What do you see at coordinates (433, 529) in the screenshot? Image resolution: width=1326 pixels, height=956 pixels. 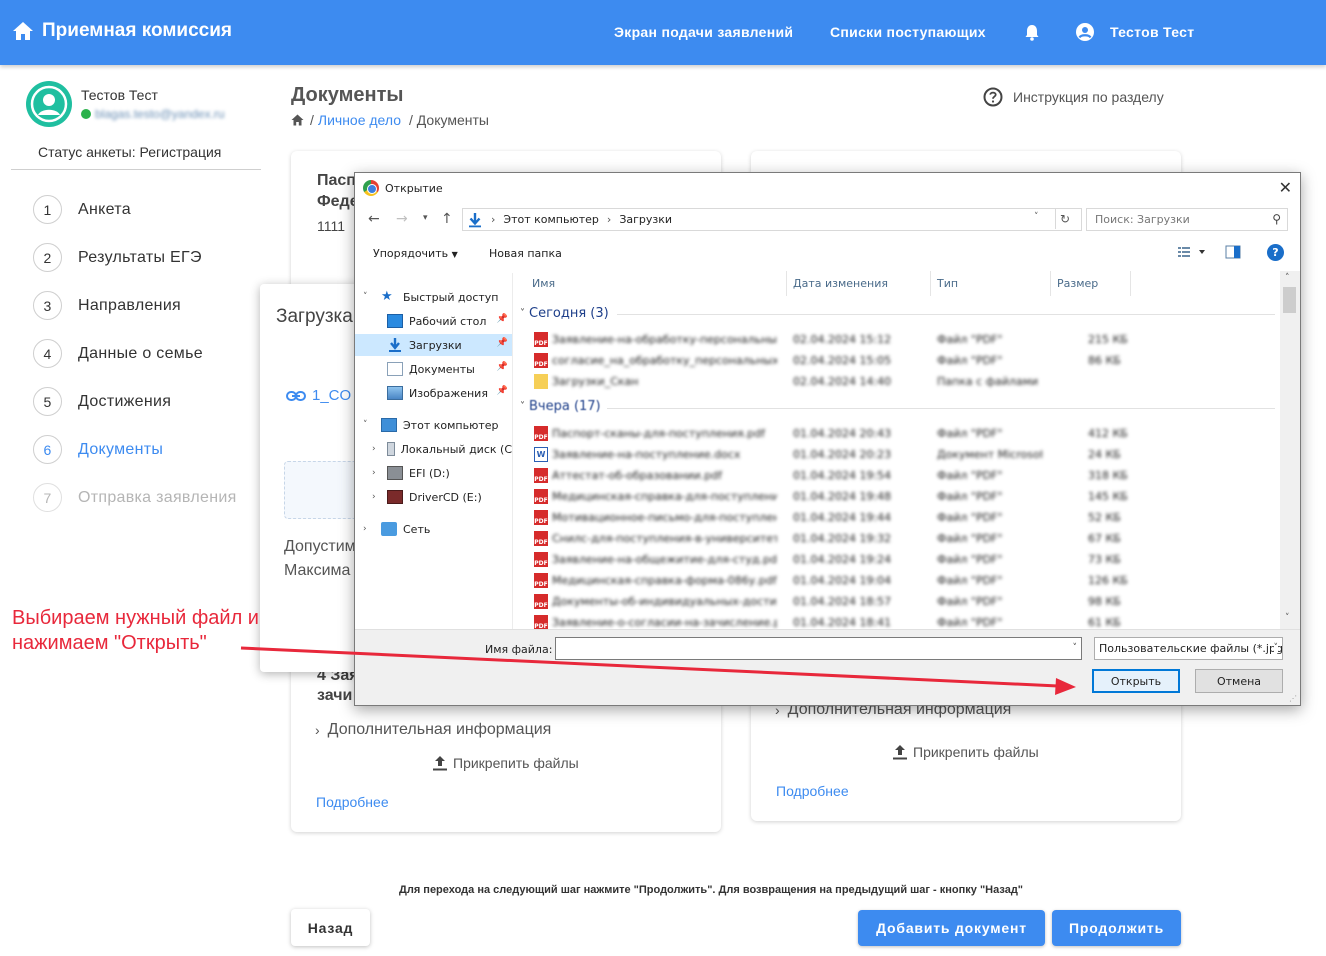 I see `tree-network: › Сеть` at bounding box center [433, 529].